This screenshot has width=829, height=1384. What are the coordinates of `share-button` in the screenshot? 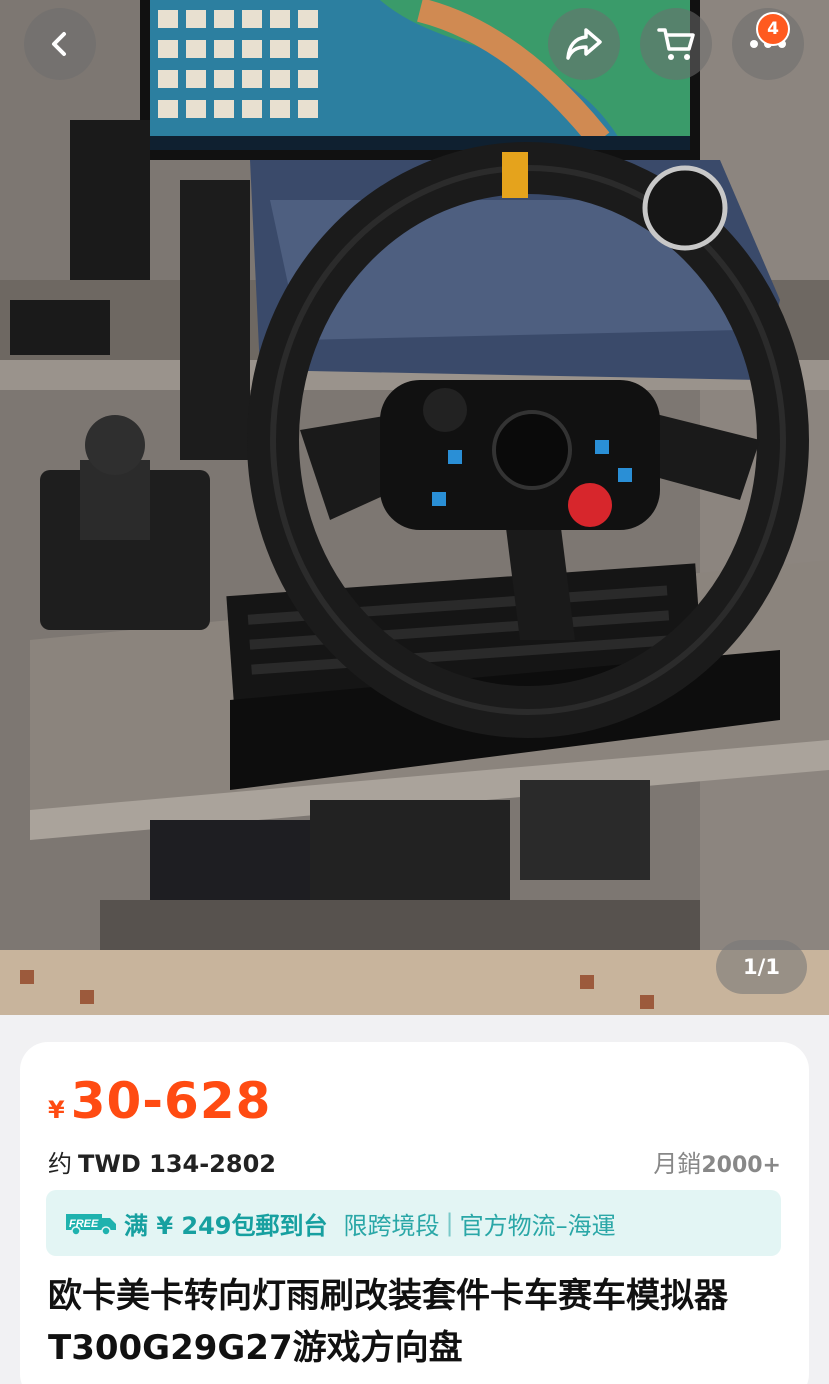 It's located at (584, 44).